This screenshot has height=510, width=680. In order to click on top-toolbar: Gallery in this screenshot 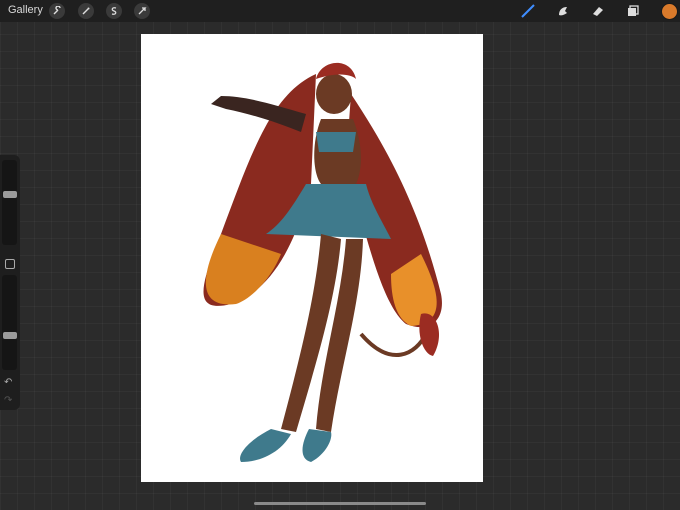, I will do `click(340, 11)`.